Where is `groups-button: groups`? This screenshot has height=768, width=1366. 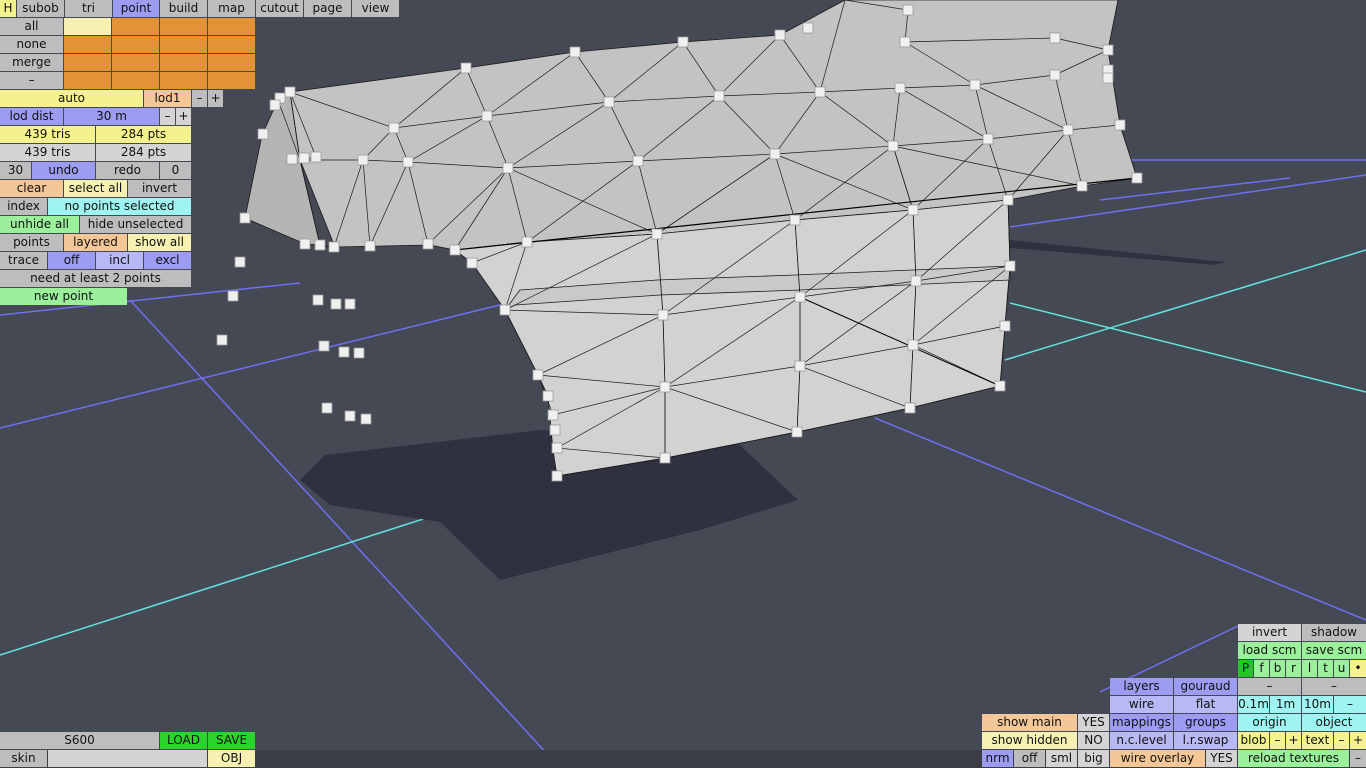
groups-button: groups is located at coordinates (1205, 722).